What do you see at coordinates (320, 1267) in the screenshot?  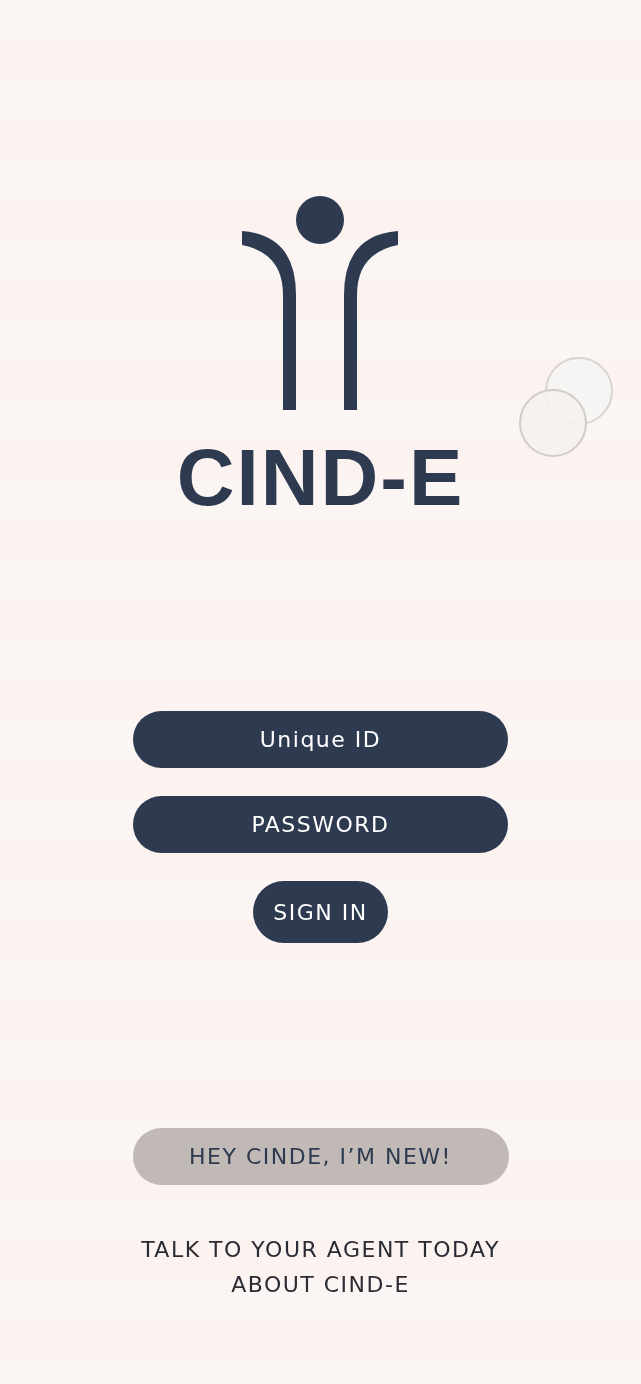 I see `agent-note: TALK TO YOUR AGENT TODAY ABOUT CIND-E` at bounding box center [320, 1267].